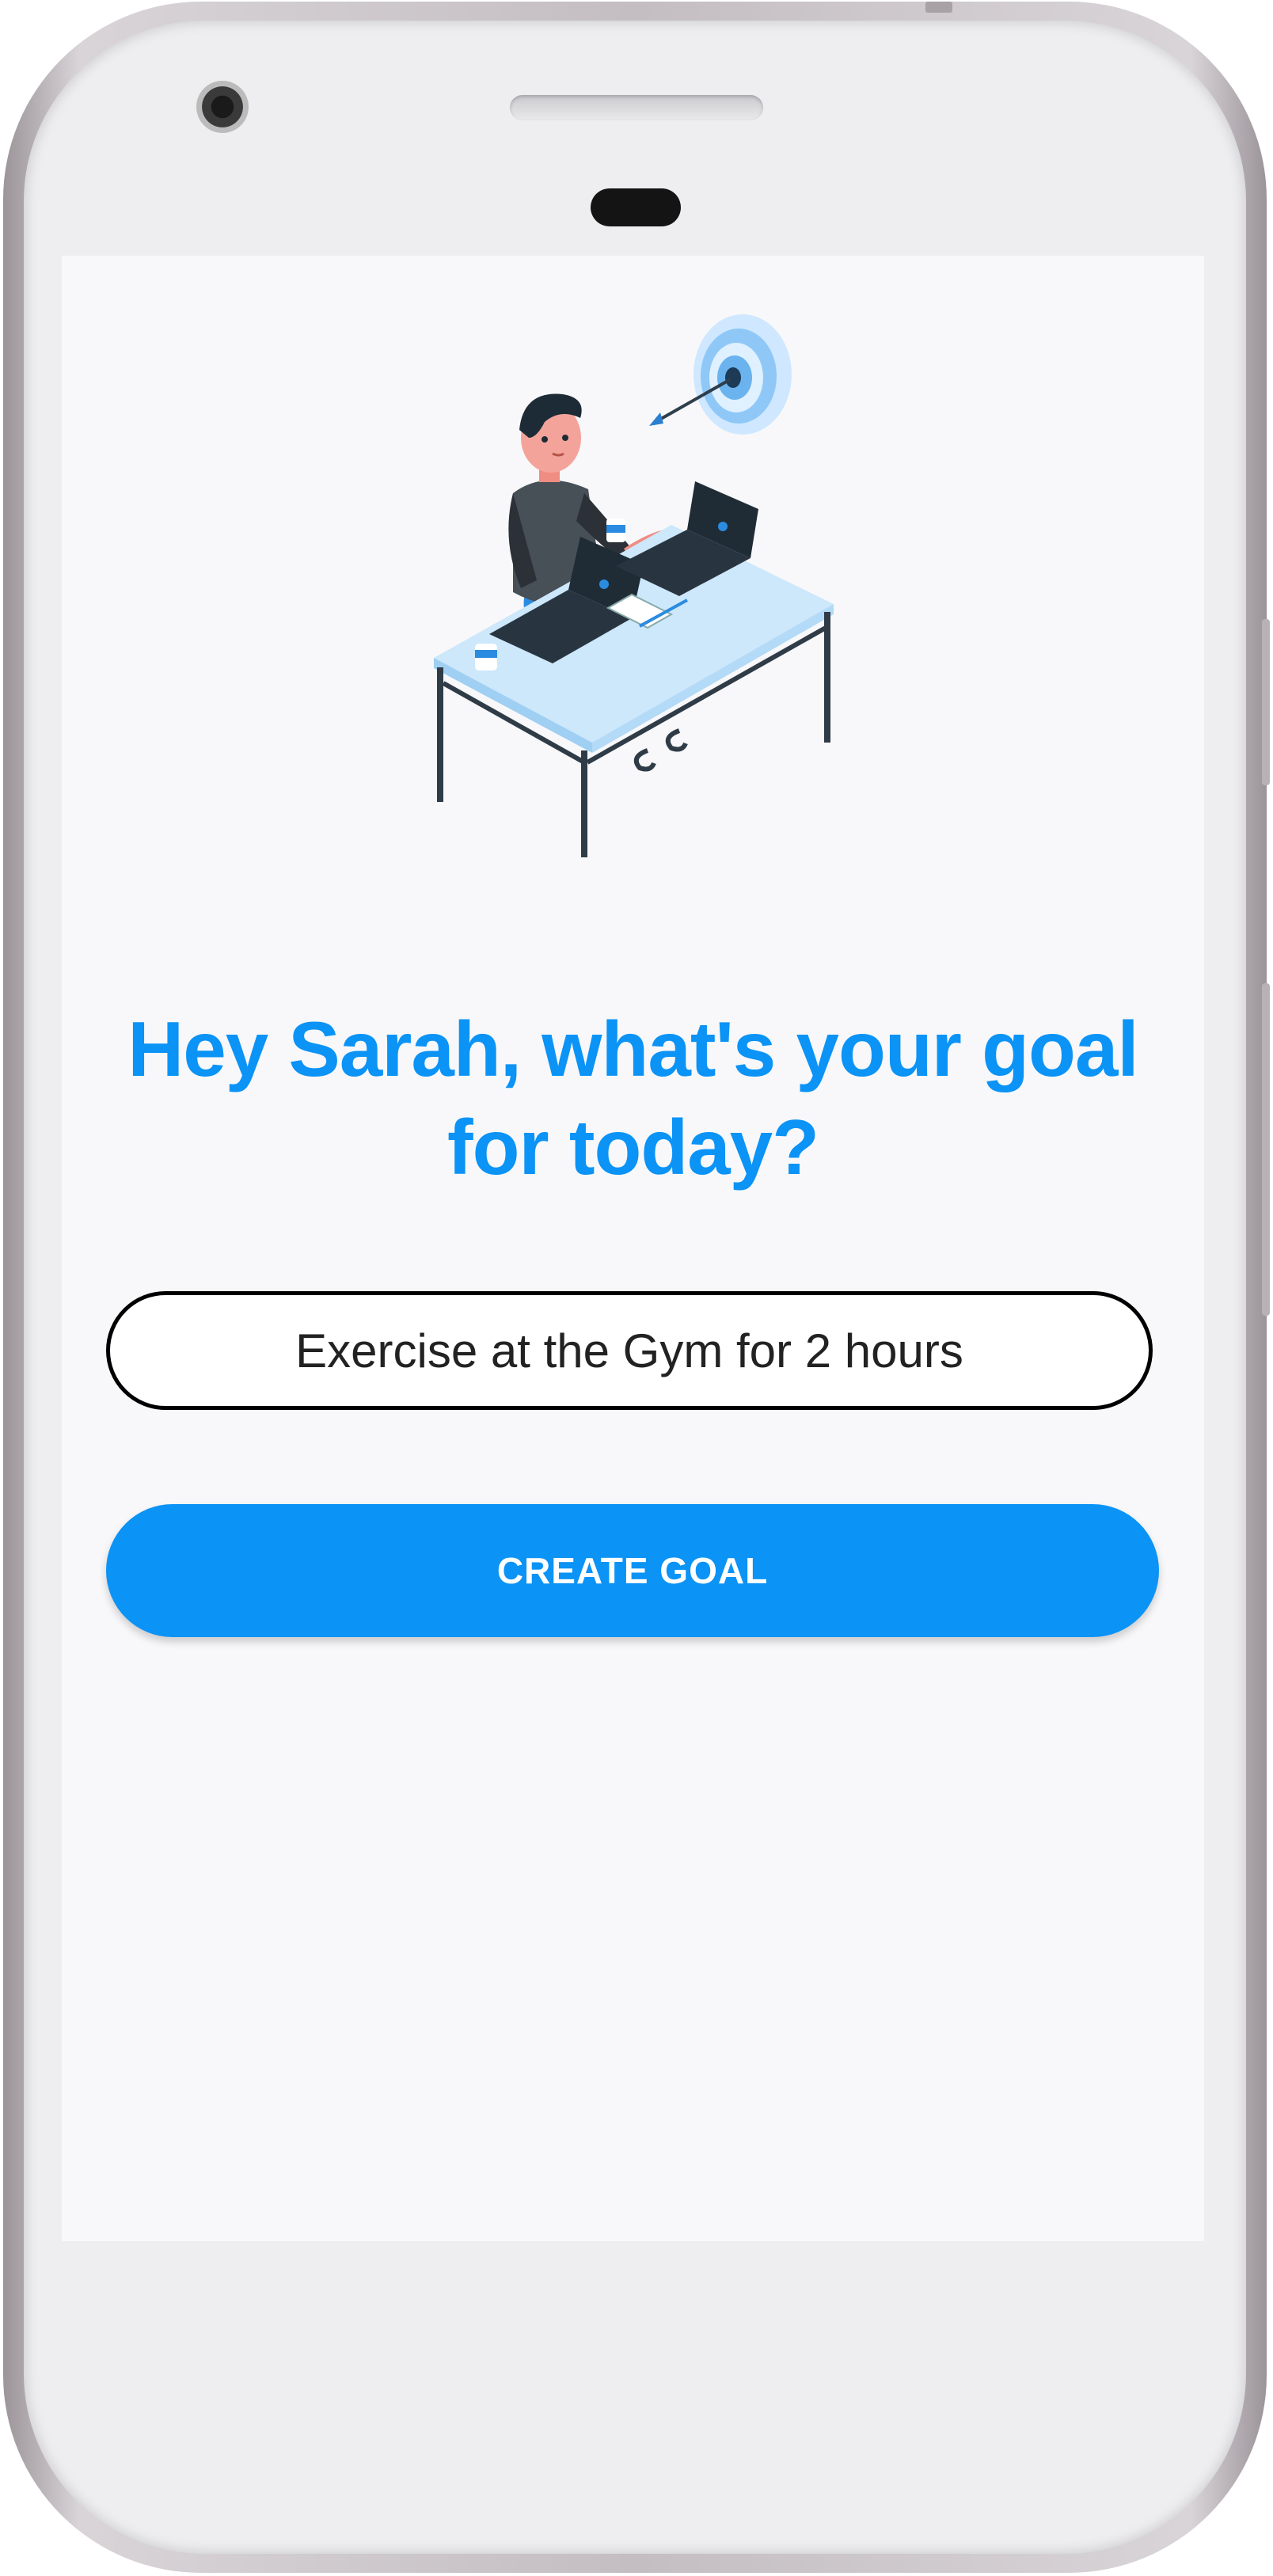 This screenshot has width=1273, height=2576. Describe the element at coordinates (634, 585) in the screenshot. I see `person-at-desk-with-target-illustration` at that location.